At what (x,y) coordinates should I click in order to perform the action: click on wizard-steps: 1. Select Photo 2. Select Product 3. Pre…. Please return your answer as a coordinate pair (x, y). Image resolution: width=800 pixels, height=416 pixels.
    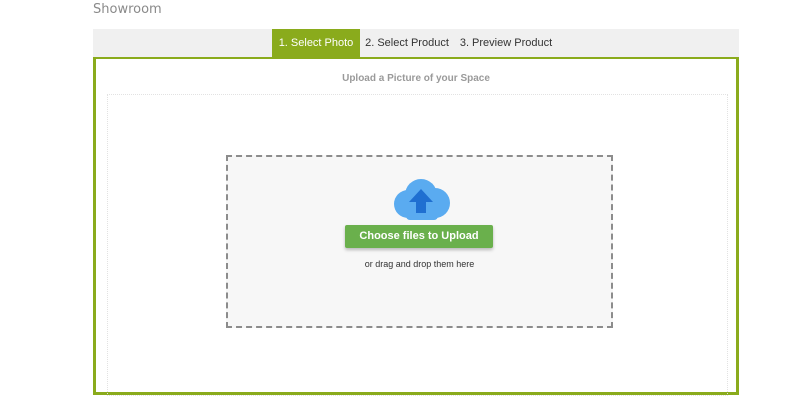
    Looking at the image, I should click on (416, 43).